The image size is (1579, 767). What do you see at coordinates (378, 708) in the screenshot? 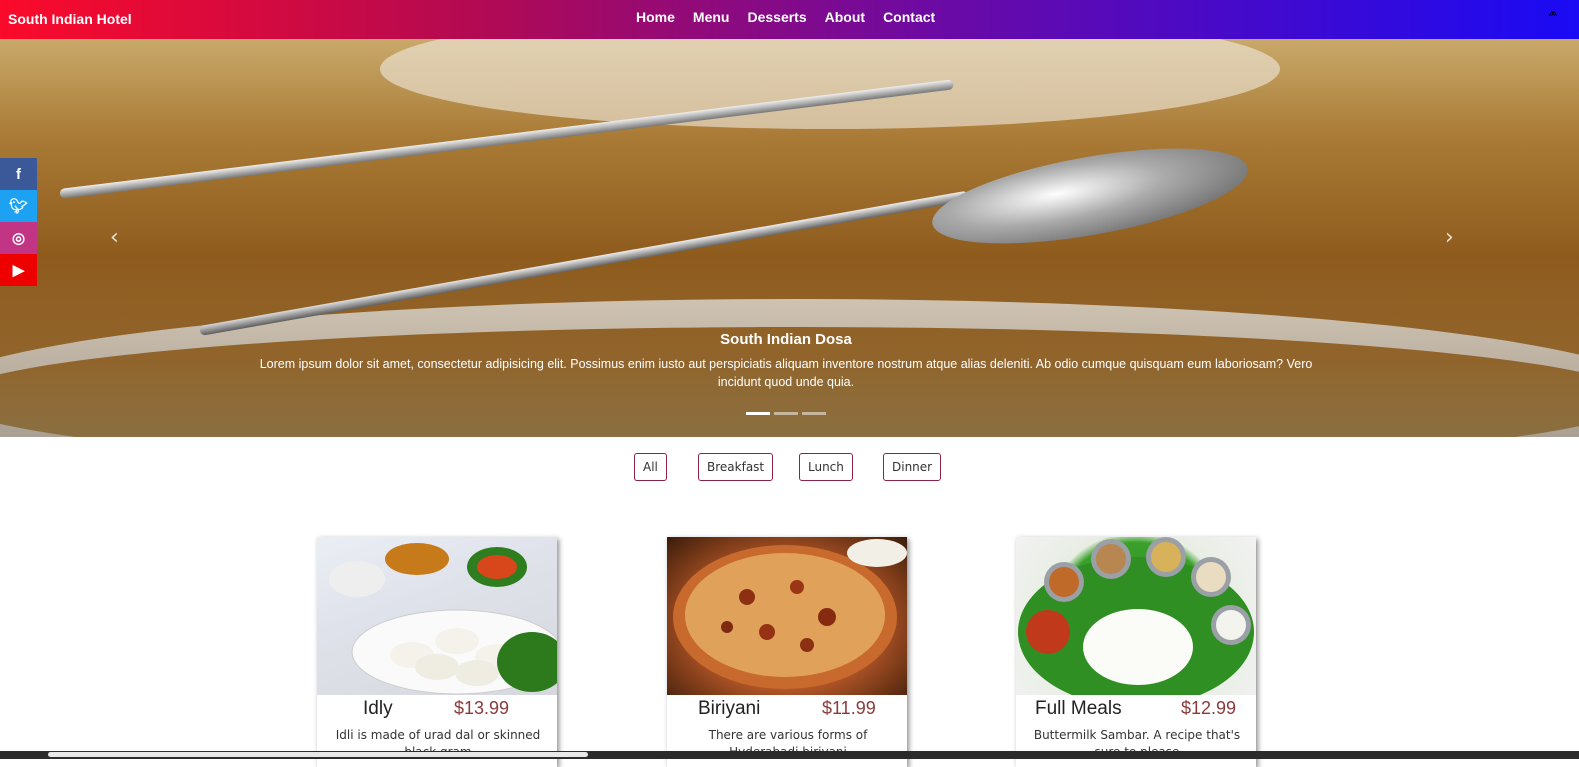
I see `menu-item-name: Idly` at bounding box center [378, 708].